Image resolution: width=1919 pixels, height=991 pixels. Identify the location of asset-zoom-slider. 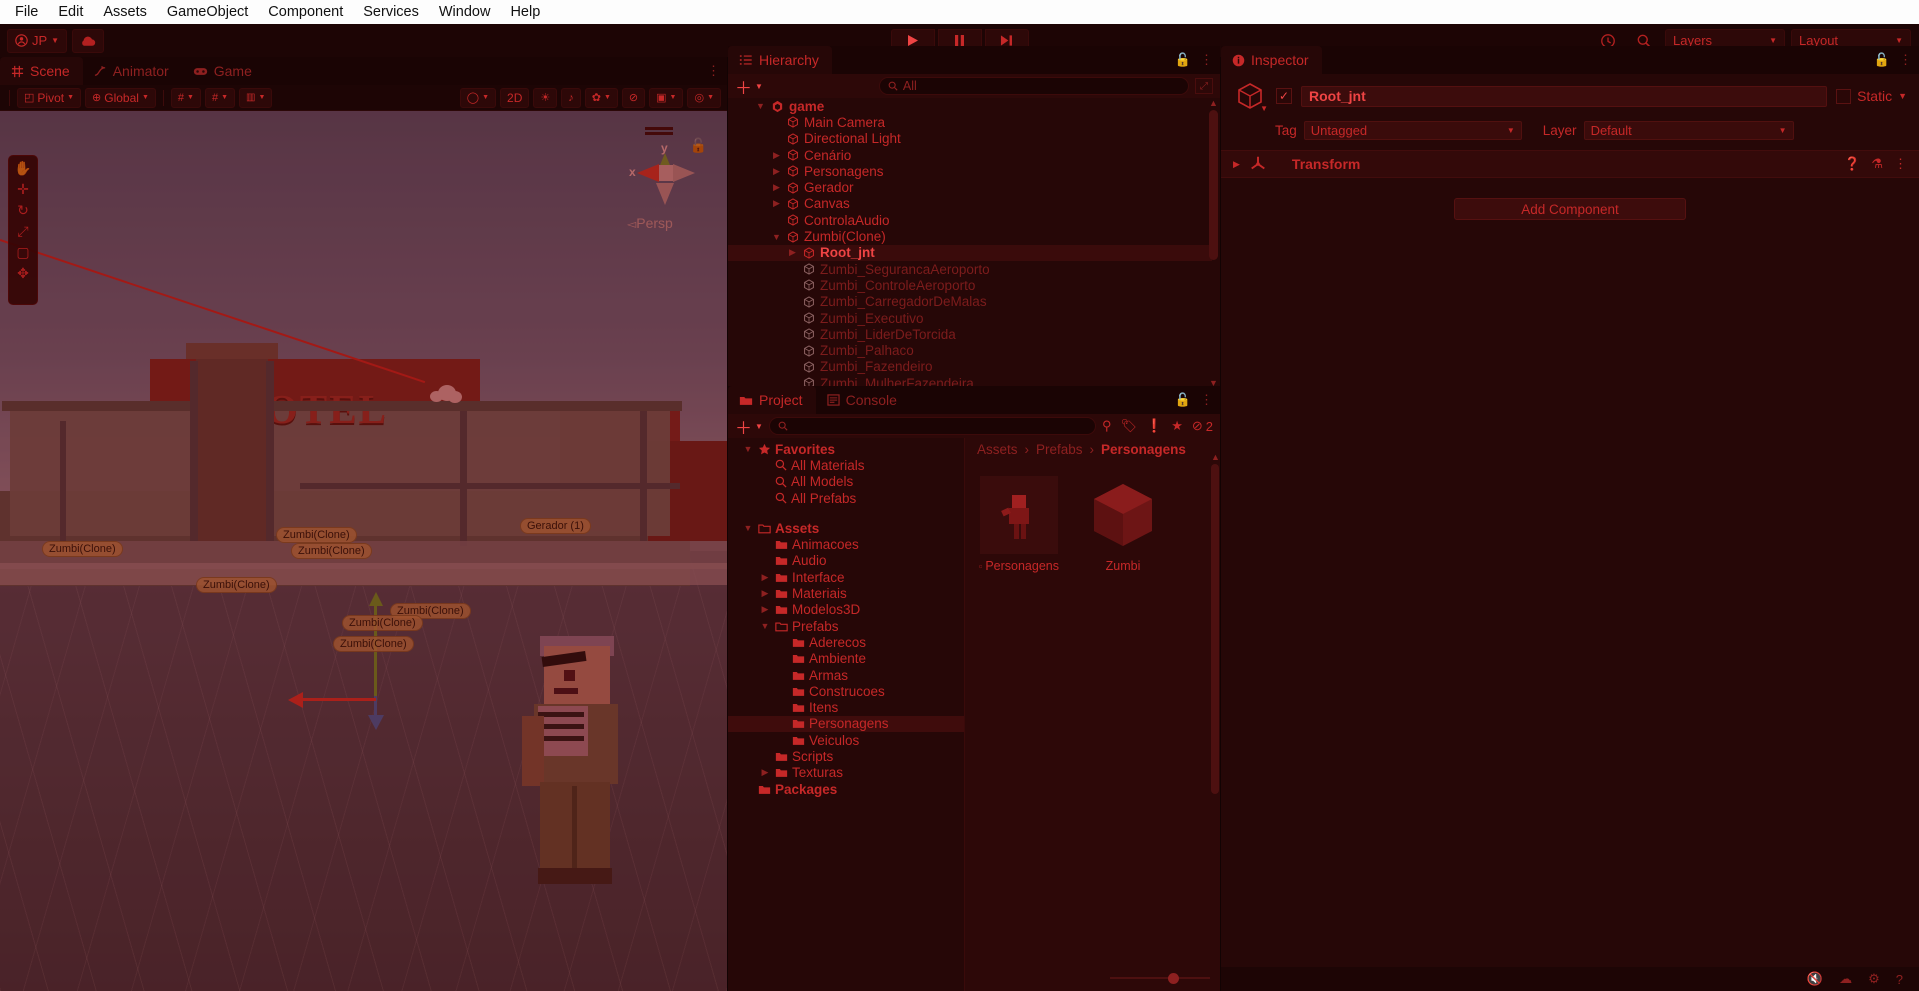
(1160, 978).